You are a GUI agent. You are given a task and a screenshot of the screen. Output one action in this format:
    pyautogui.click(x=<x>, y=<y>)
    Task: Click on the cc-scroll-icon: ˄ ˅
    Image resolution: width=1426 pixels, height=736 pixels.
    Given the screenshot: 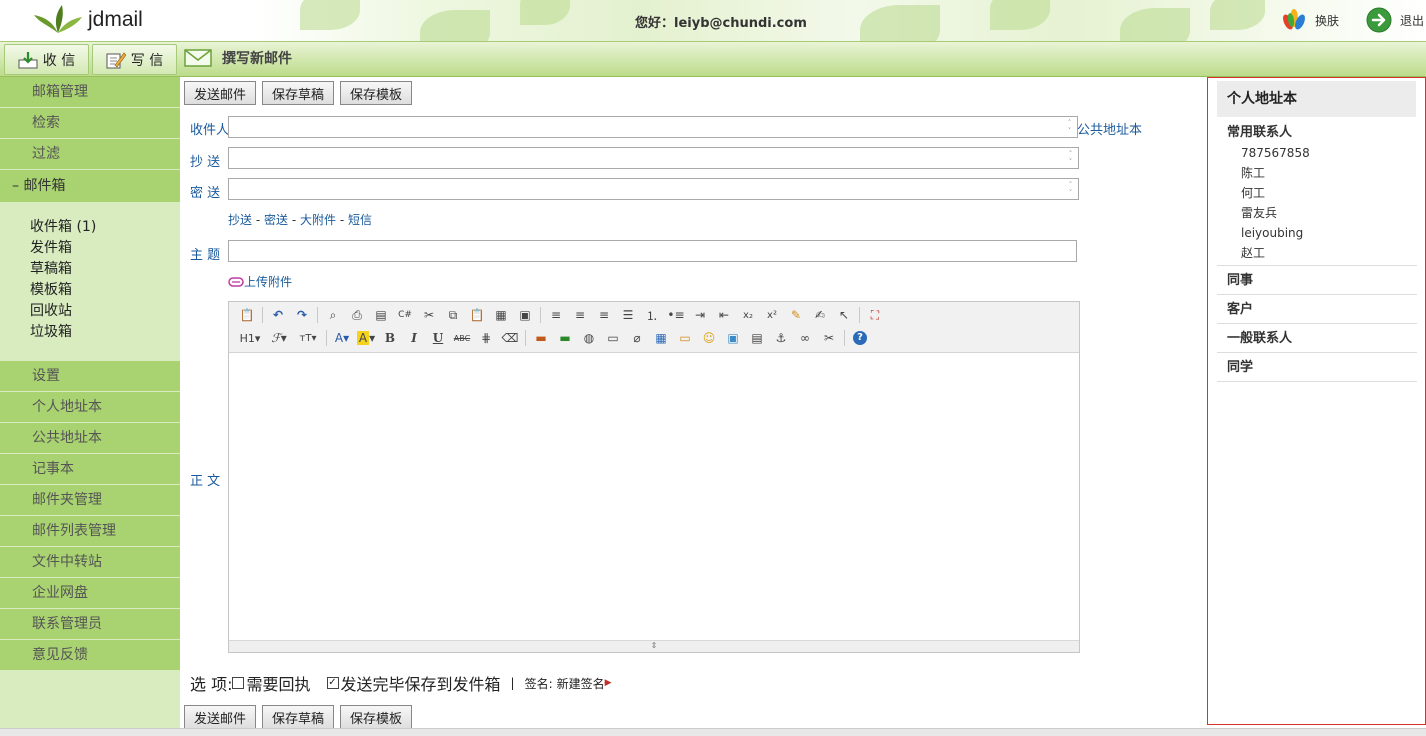 What is the action you would take?
    pyautogui.click(x=1070, y=158)
    